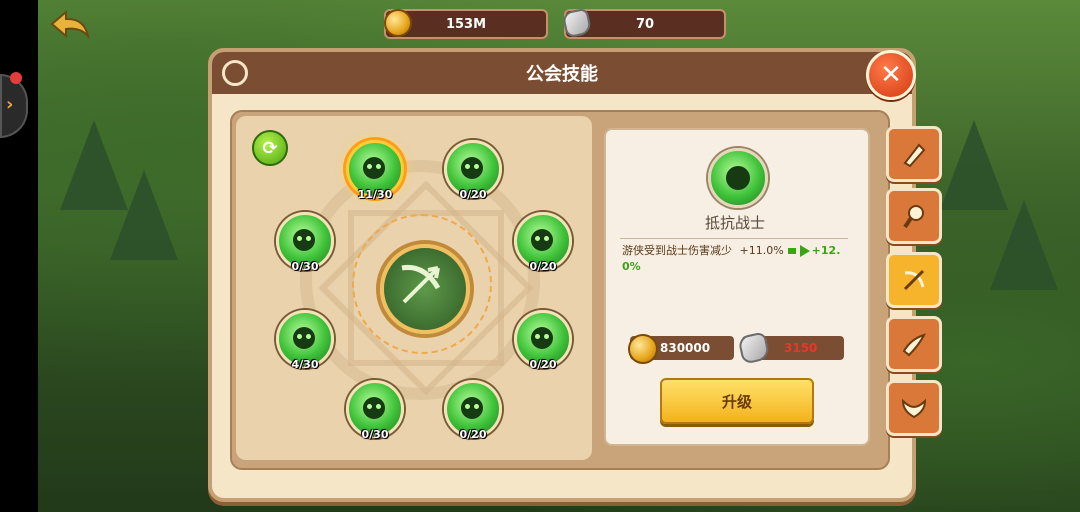 This screenshot has height=512, width=1080. I want to click on chevron-right-icon: ›, so click(10, 104).